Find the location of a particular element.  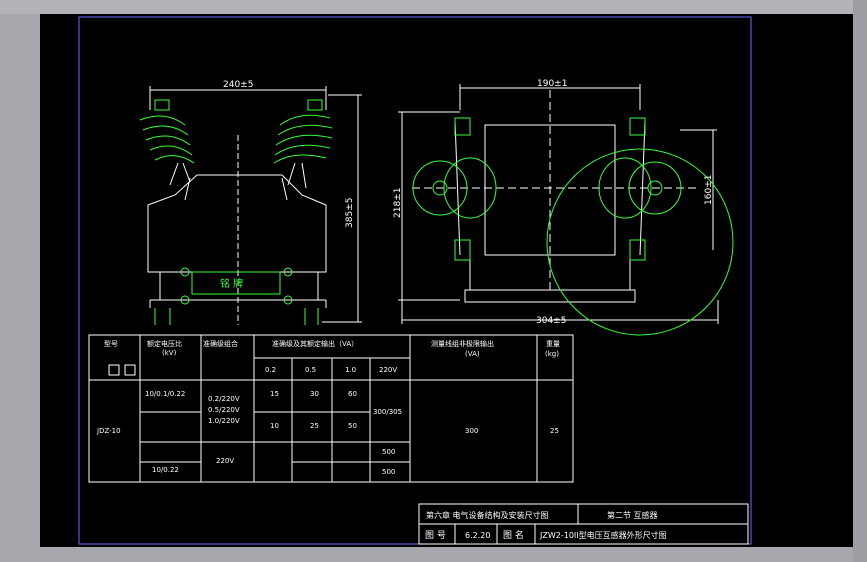

left-insulators is located at coordinates (236, 212).